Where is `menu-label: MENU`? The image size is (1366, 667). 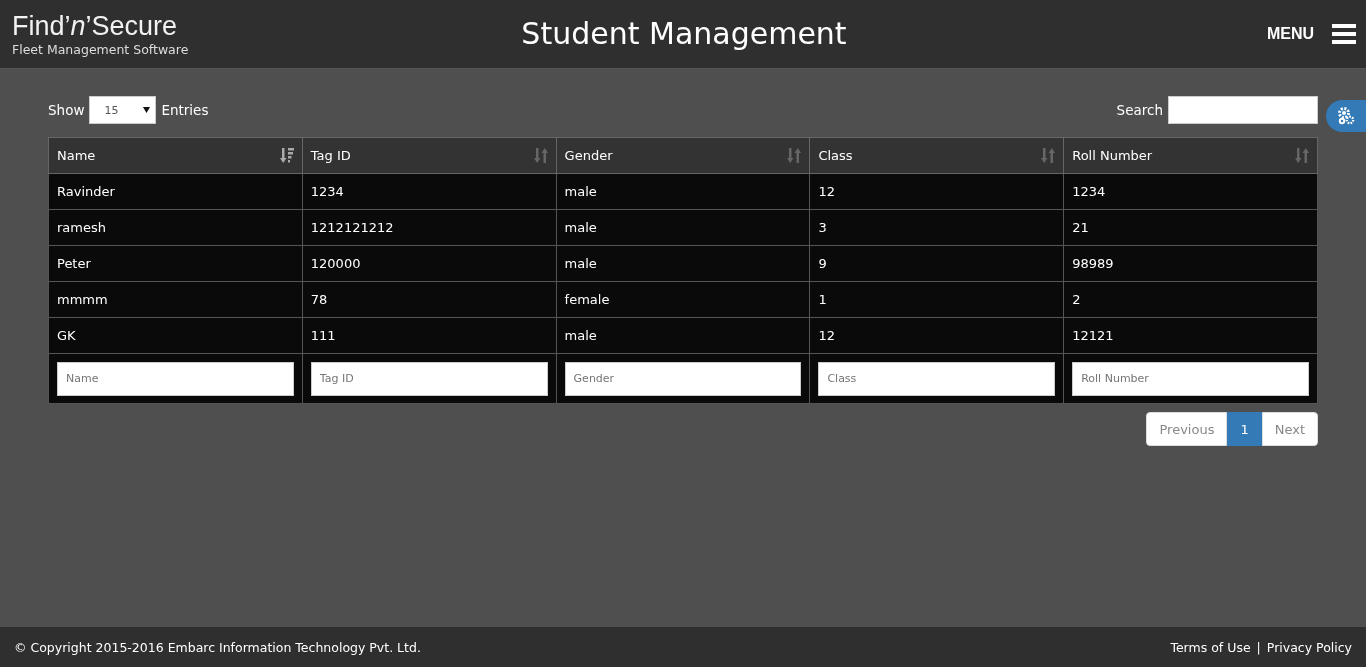 menu-label: MENU is located at coordinates (1290, 34).